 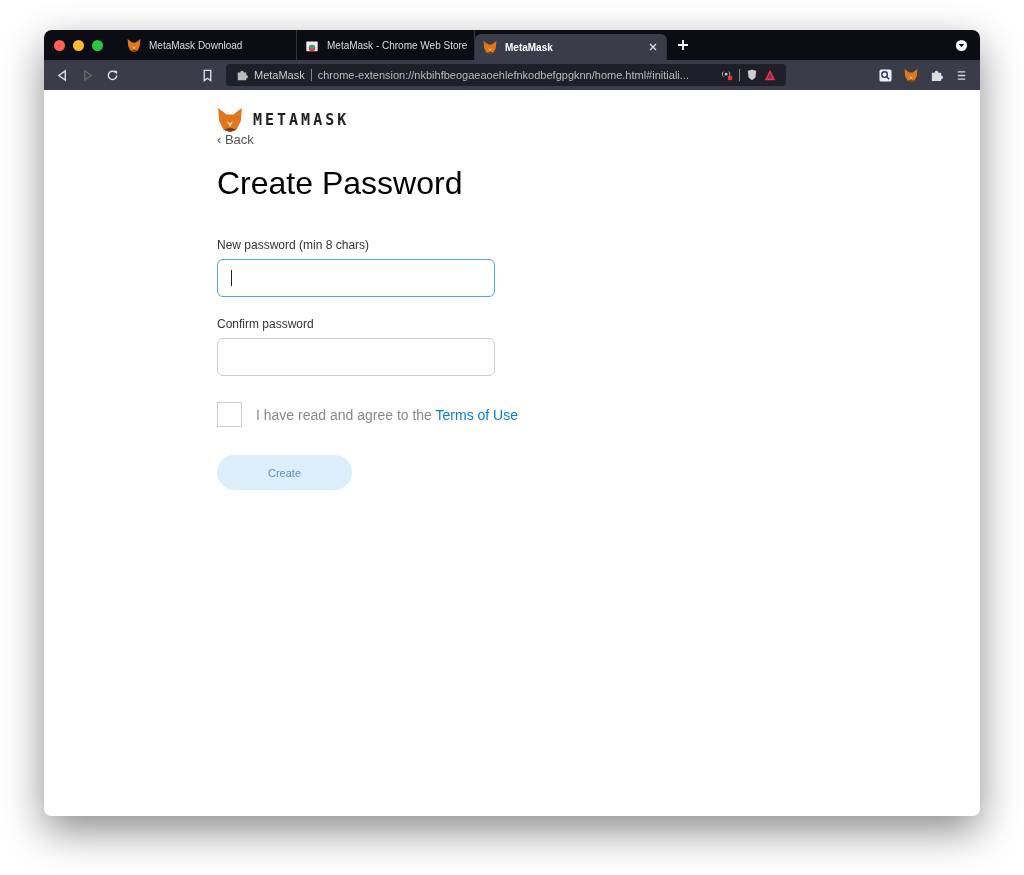 What do you see at coordinates (207, 75) in the screenshot?
I see `bookmark-icon` at bounding box center [207, 75].